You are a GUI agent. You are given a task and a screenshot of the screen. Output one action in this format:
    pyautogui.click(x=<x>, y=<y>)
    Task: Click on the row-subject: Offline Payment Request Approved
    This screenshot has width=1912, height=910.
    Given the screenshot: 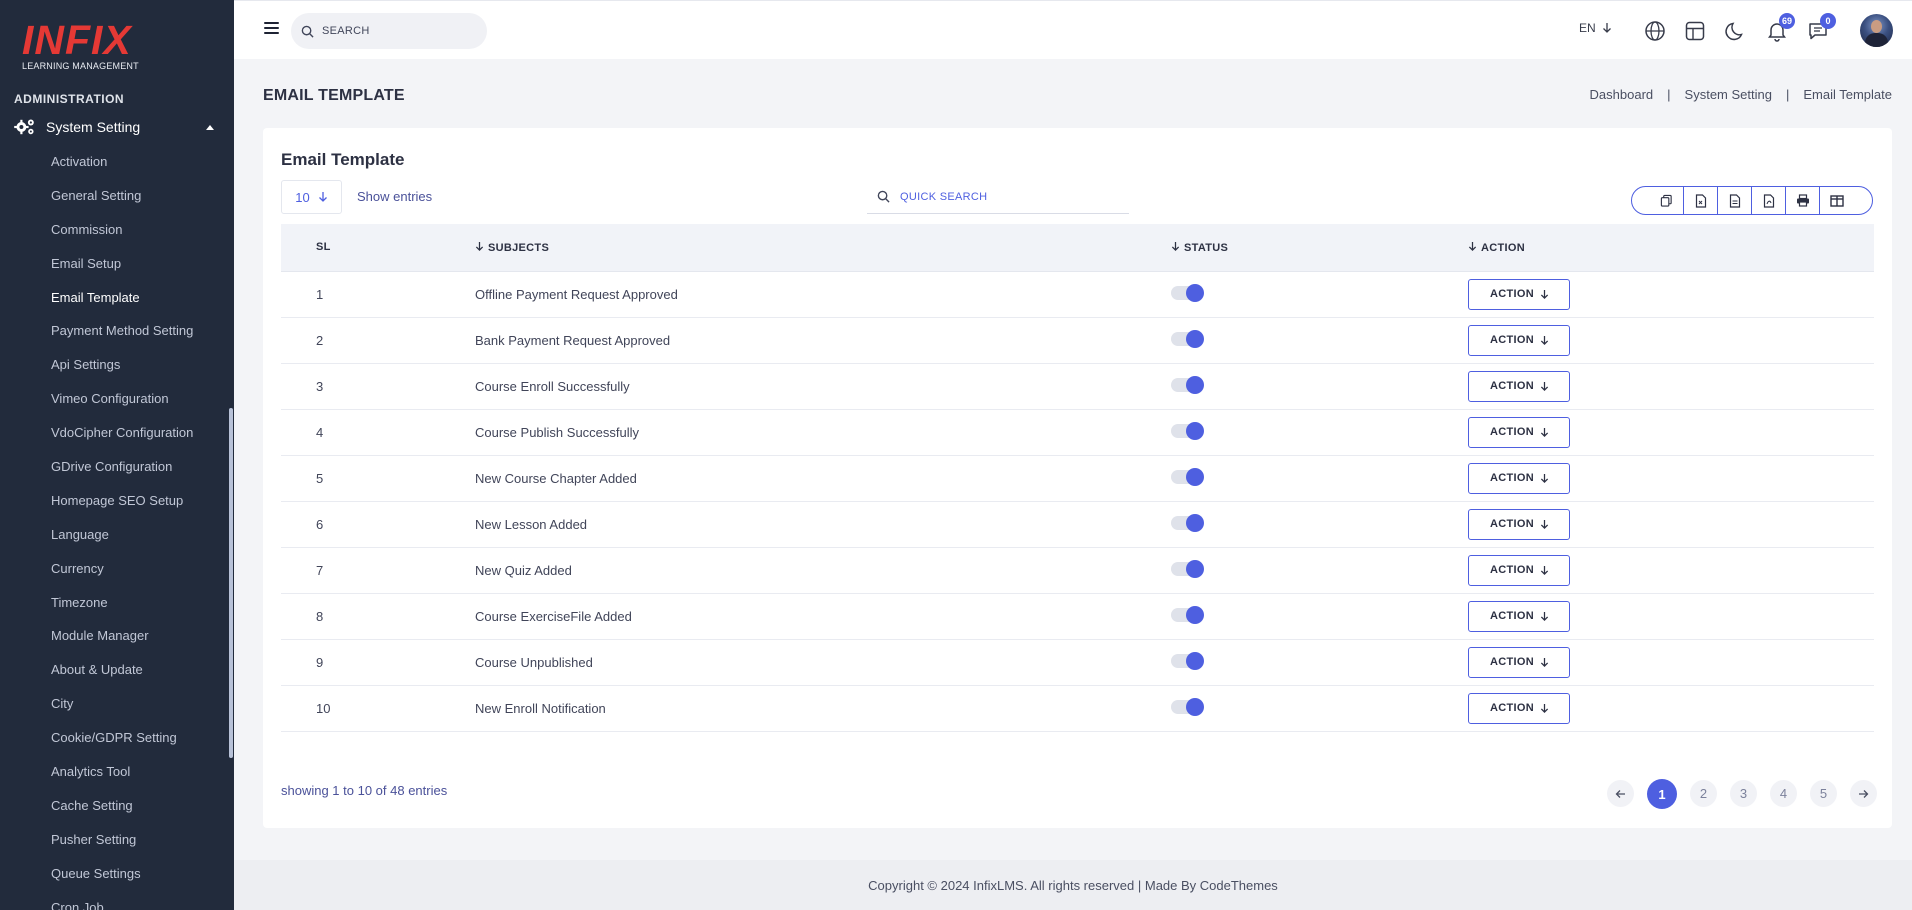 What is the action you would take?
    pyautogui.click(x=576, y=294)
    